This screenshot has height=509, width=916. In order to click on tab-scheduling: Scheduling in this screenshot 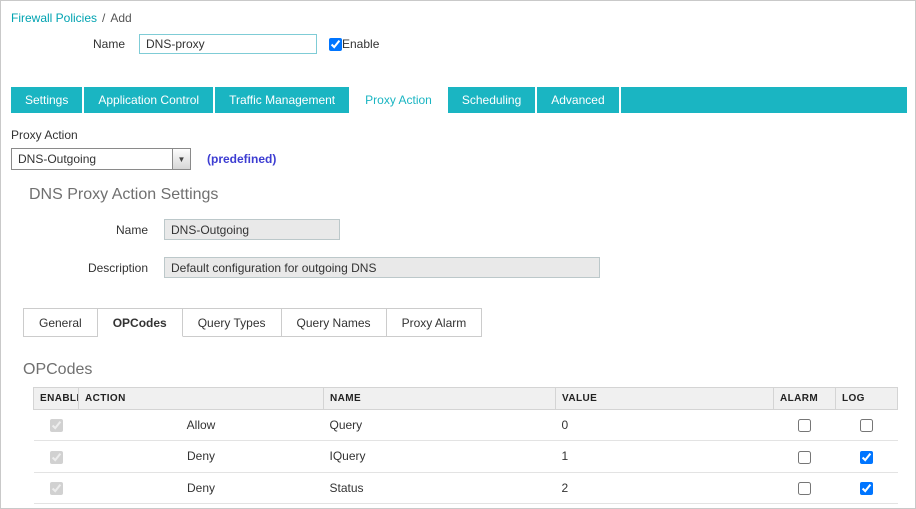, I will do `click(491, 100)`.